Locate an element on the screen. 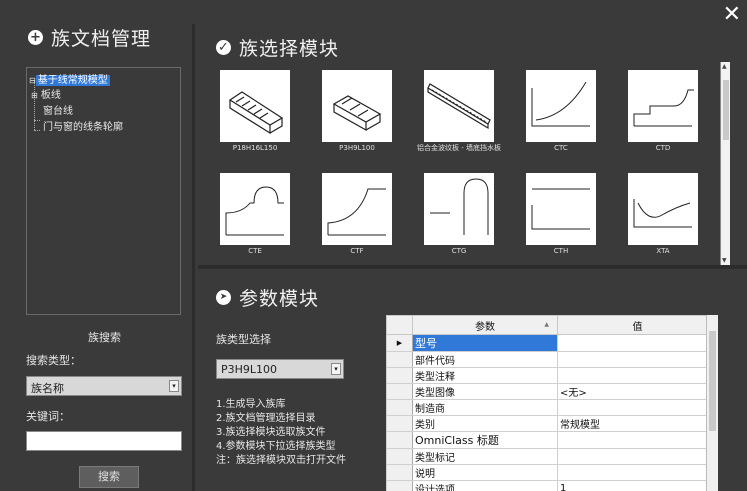  table-row: ▶ 型号 is located at coordinates (552, 343).